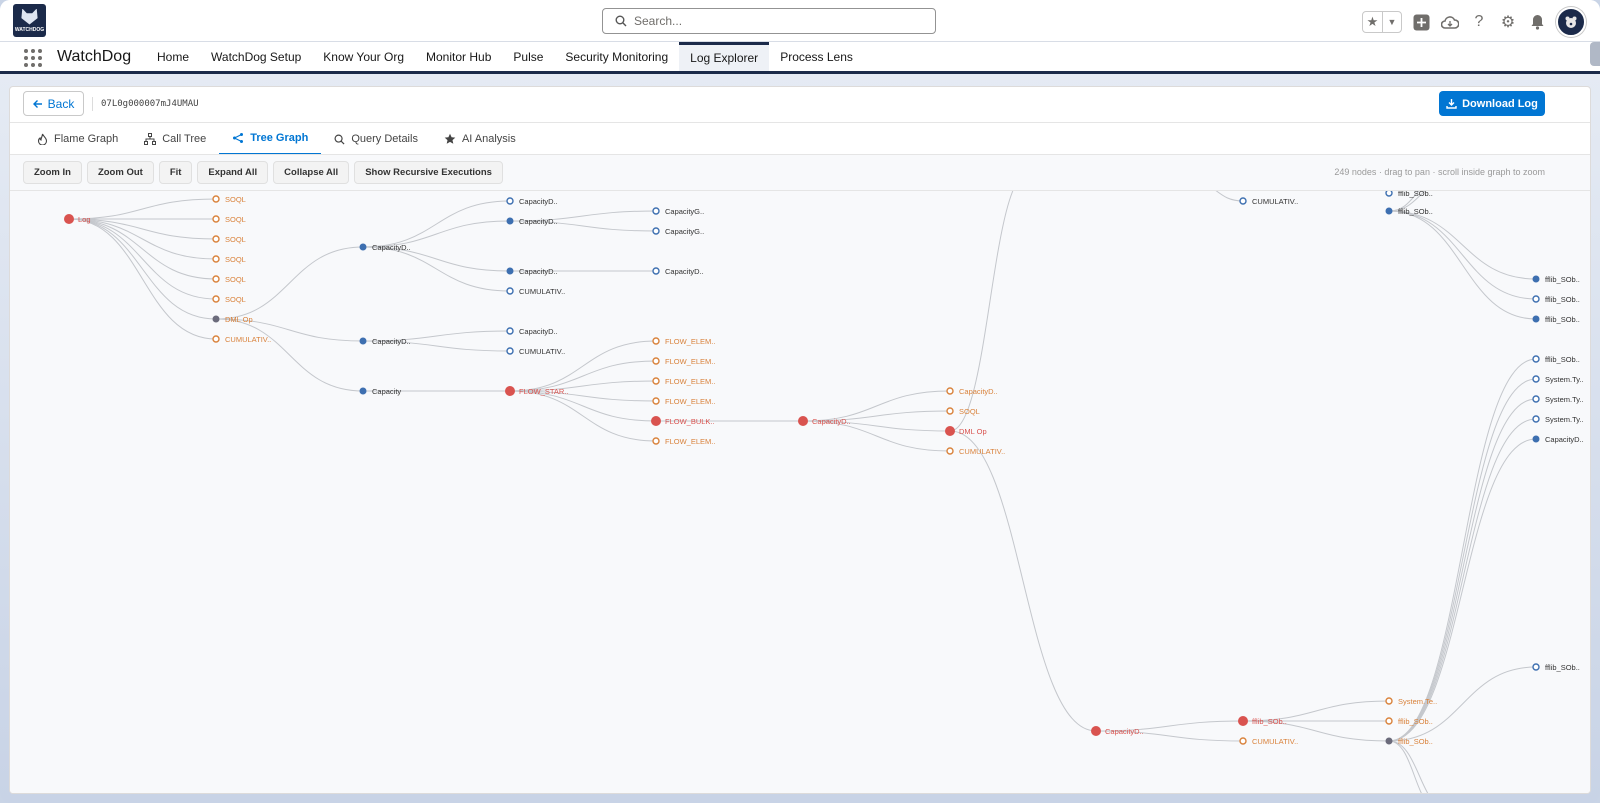 Image resolution: width=1600 pixels, height=803 pixels. I want to click on node-label: CUMULATIV.., so click(1275, 201).